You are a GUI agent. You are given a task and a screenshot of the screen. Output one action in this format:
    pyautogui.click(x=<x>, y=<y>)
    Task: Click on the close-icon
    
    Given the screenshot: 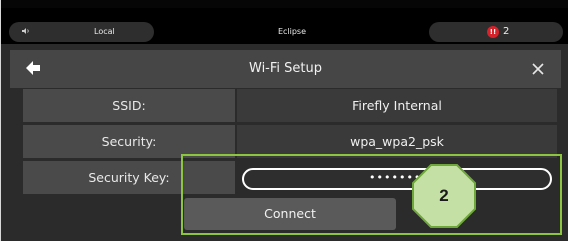 What is the action you would take?
    pyautogui.click(x=538, y=69)
    